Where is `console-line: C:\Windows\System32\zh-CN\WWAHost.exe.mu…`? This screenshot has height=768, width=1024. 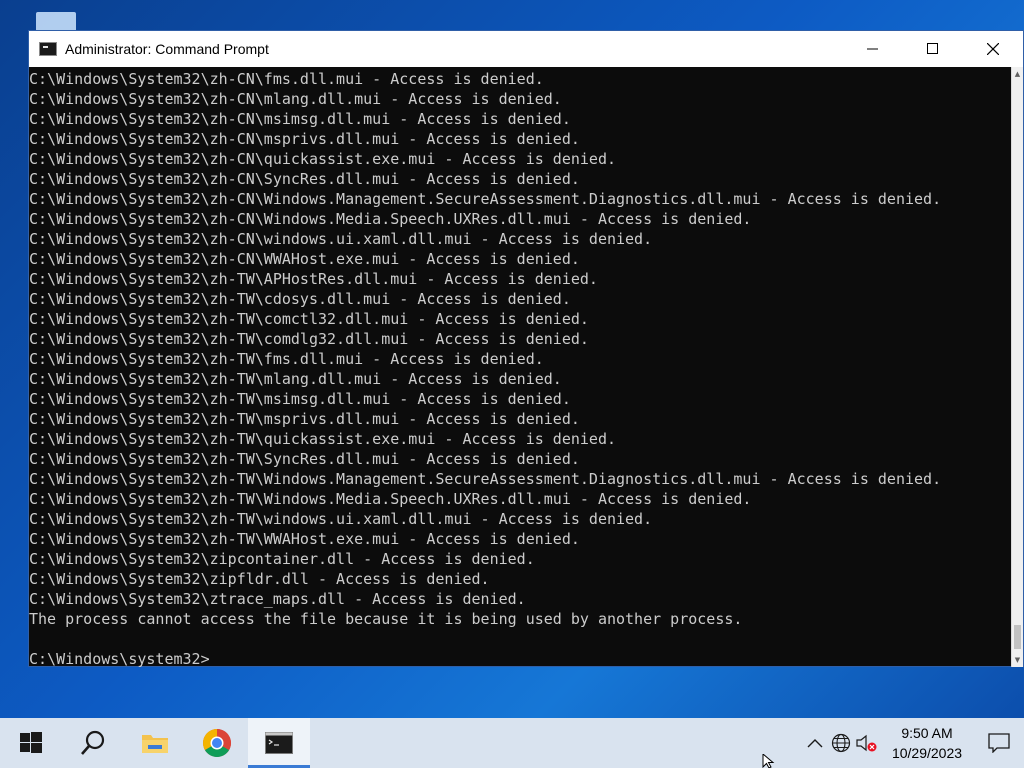
console-line: C:\Windows\System32\zh-CN\WWAHost.exe.mu… is located at coordinates (304, 259).